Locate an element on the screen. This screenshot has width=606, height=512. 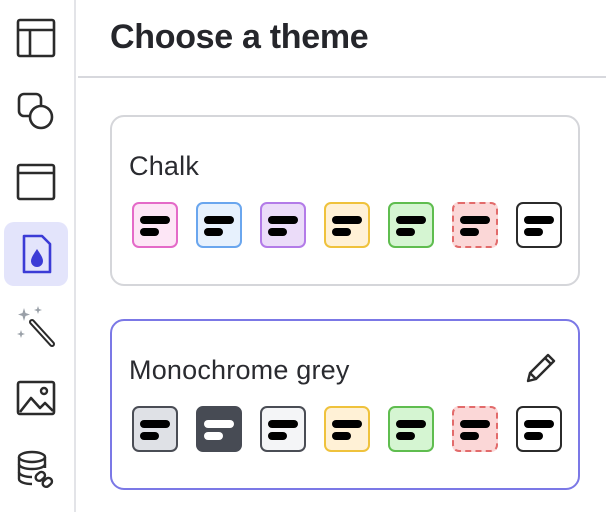
sidebar is located at coordinates (38, 256).